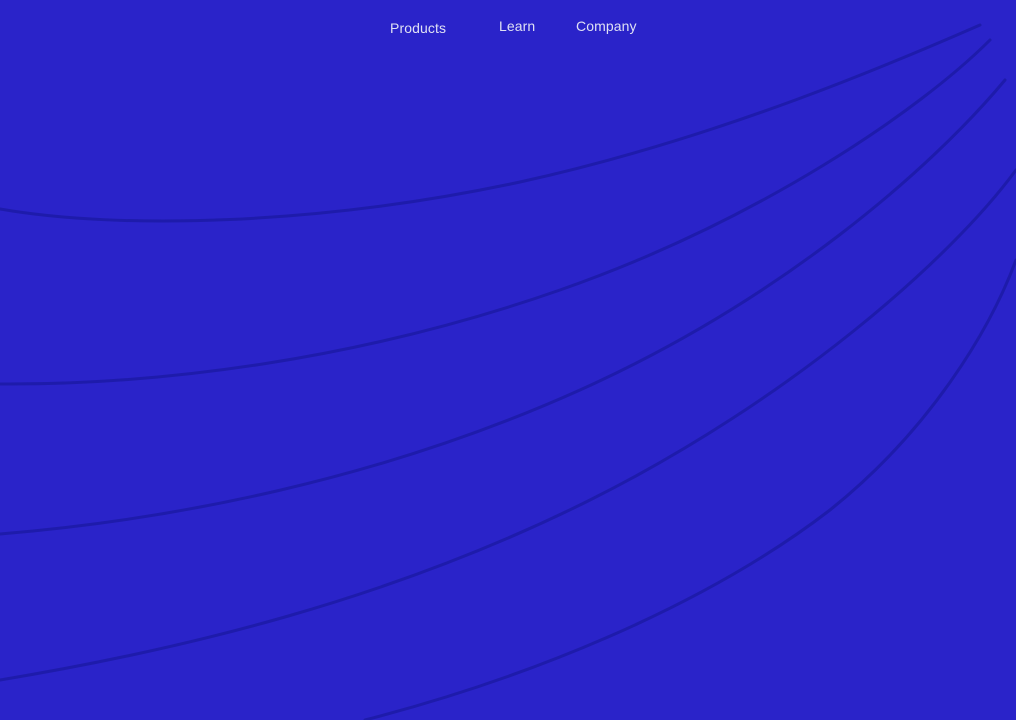 This screenshot has height=720, width=1016. I want to click on nav-link-company: Company, so click(606, 26).